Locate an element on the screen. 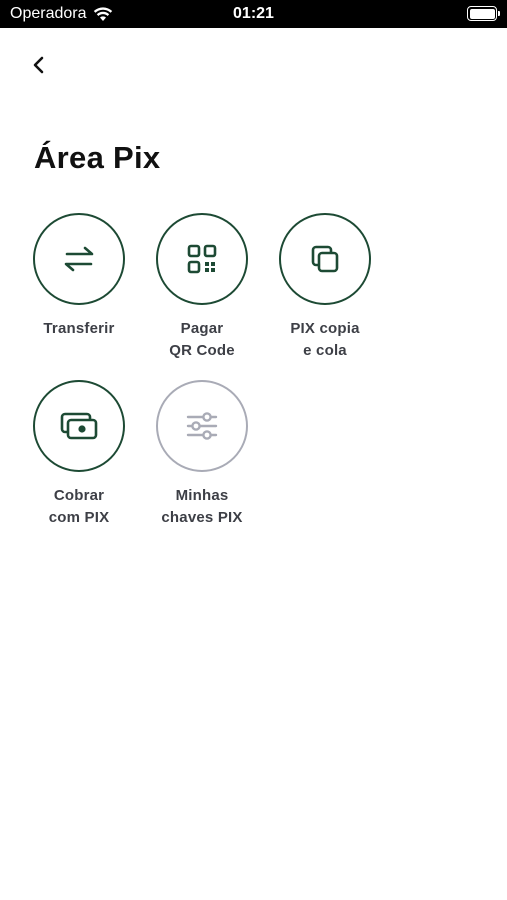 This screenshot has height=900, width=507. pix-copy-paste-button: PIX copia e cola is located at coordinates (325, 287).